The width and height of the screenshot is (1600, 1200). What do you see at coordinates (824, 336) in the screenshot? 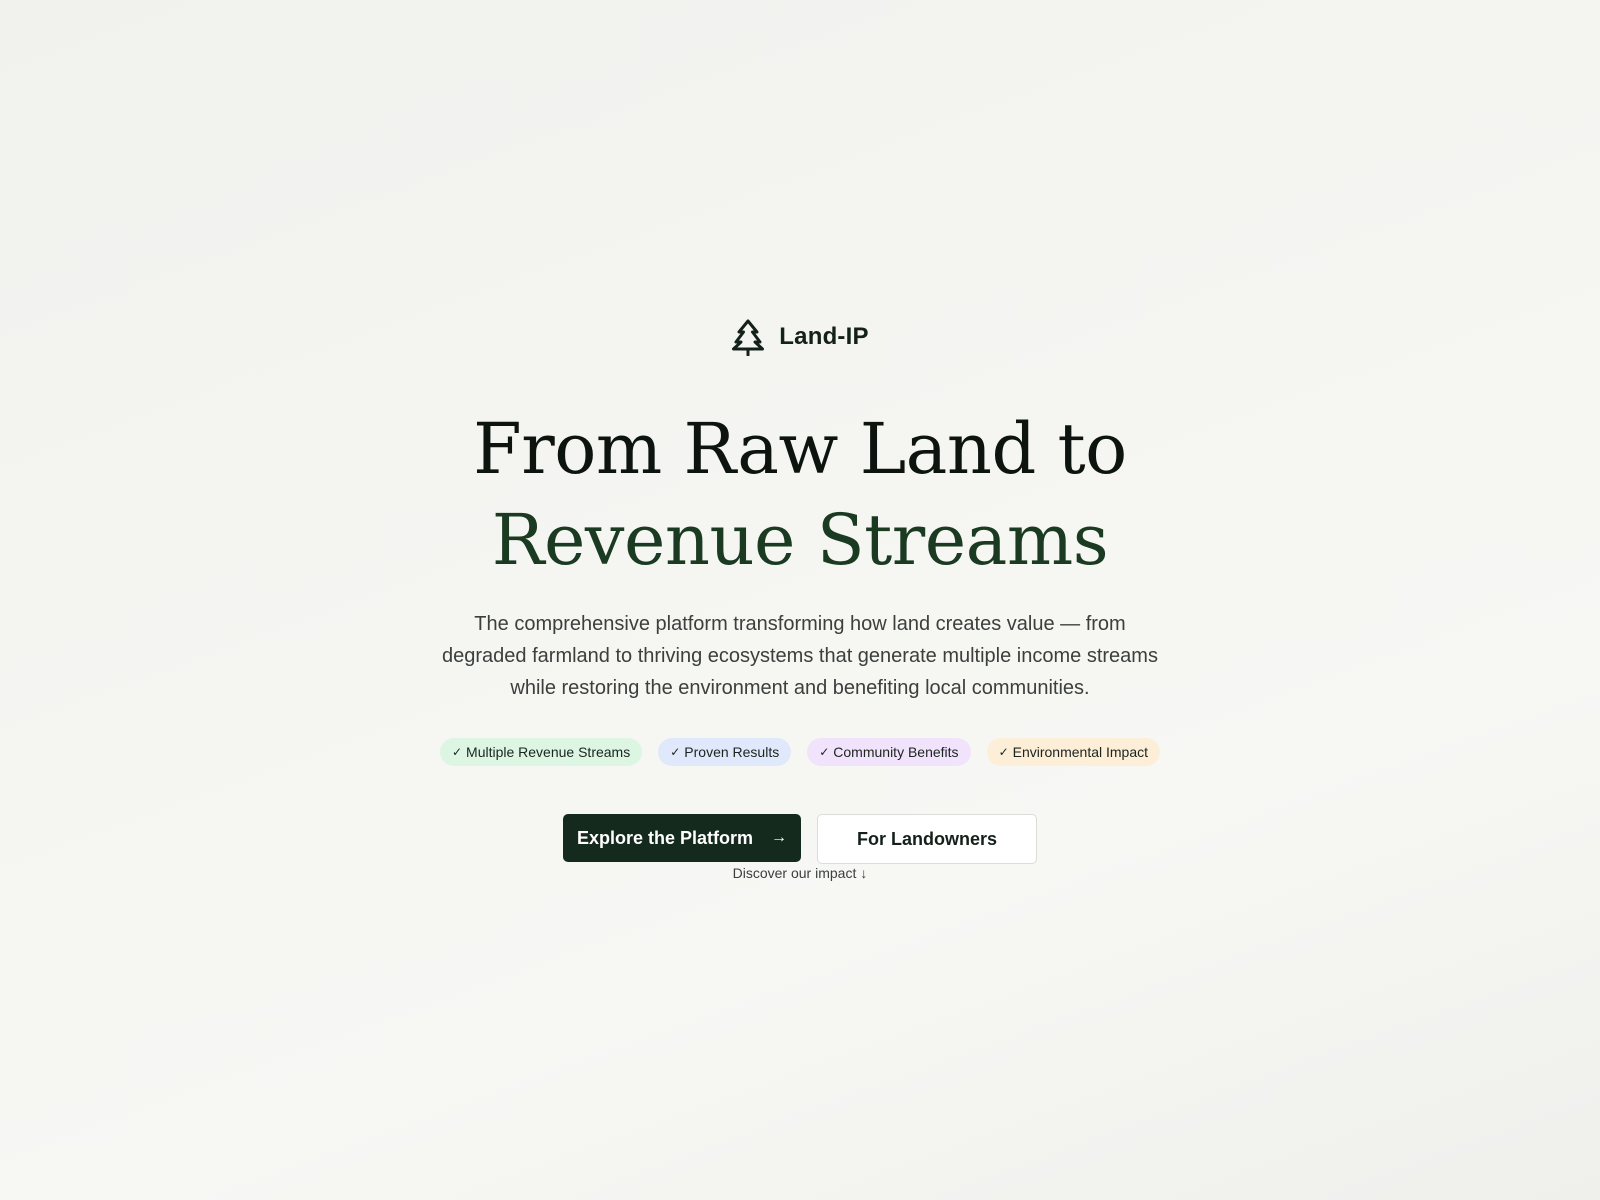
I see `brand-name: Land-IP` at bounding box center [824, 336].